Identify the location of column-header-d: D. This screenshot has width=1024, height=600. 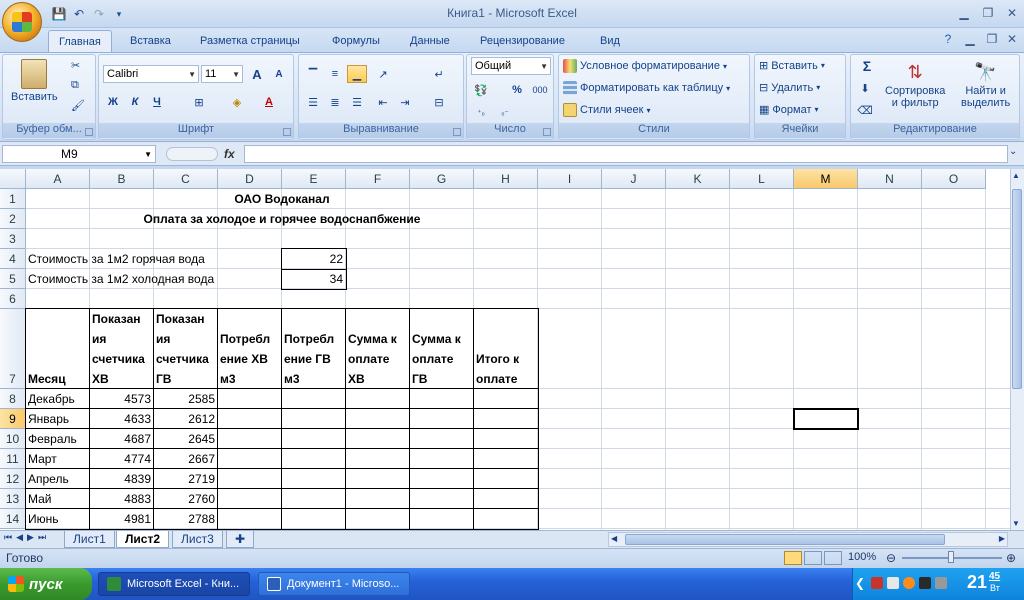
(250, 179).